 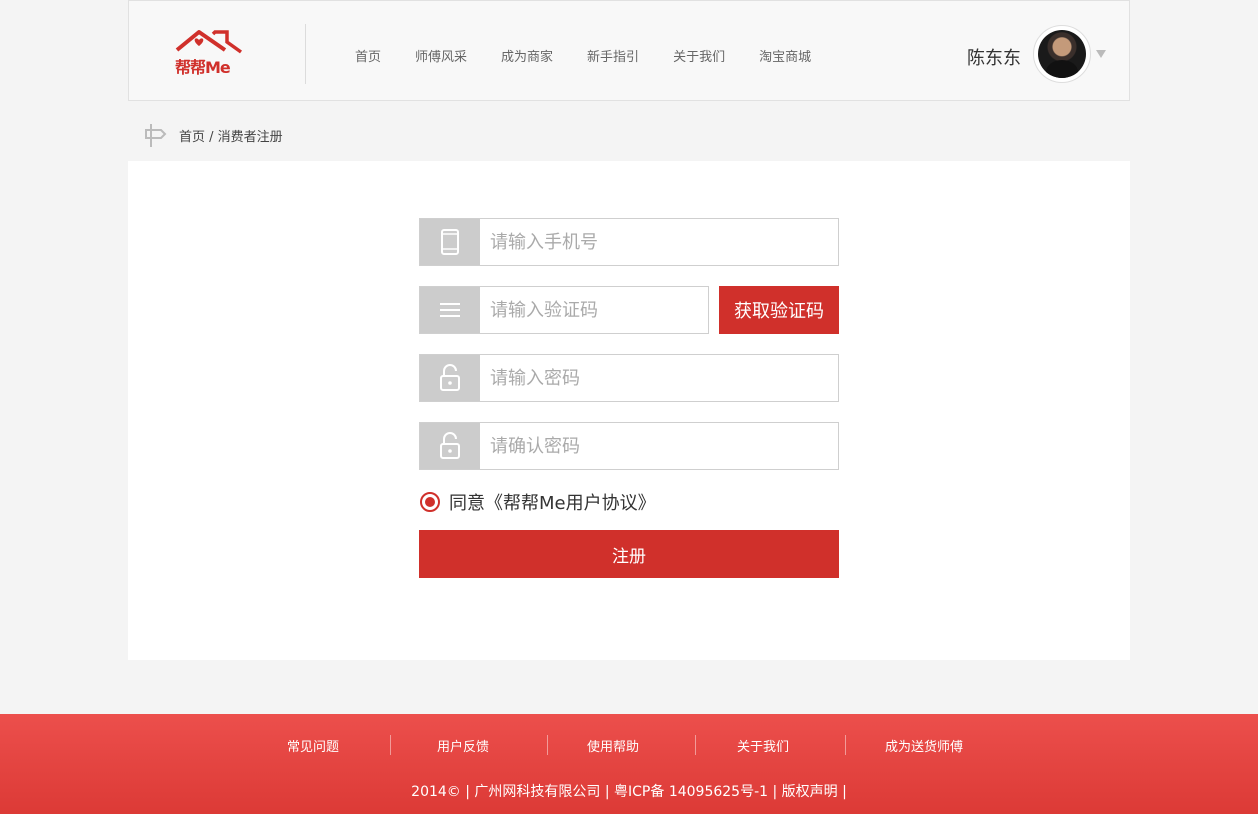 What do you see at coordinates (659, 446) in the screenshot?
I see `confirm-password-input` at bounding box center [659, 446].